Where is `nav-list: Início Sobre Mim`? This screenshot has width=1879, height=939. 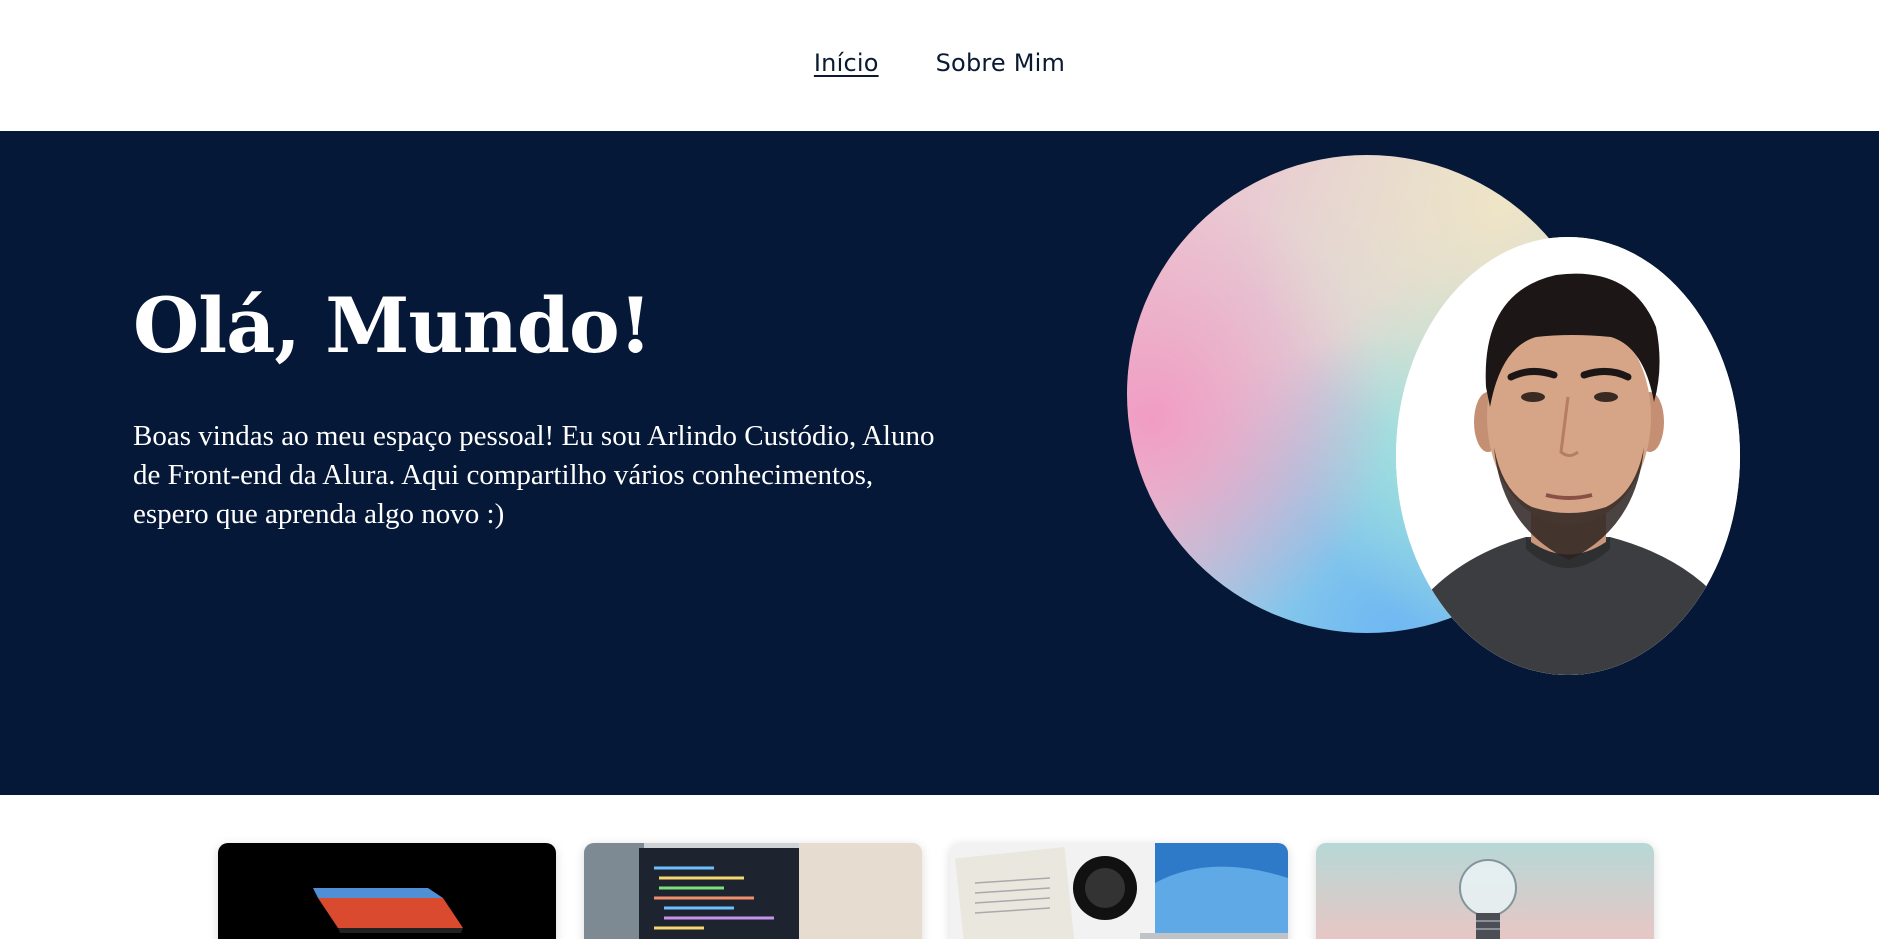 nav-list: Início Sobre Mim is located at coordinates (939, 63).